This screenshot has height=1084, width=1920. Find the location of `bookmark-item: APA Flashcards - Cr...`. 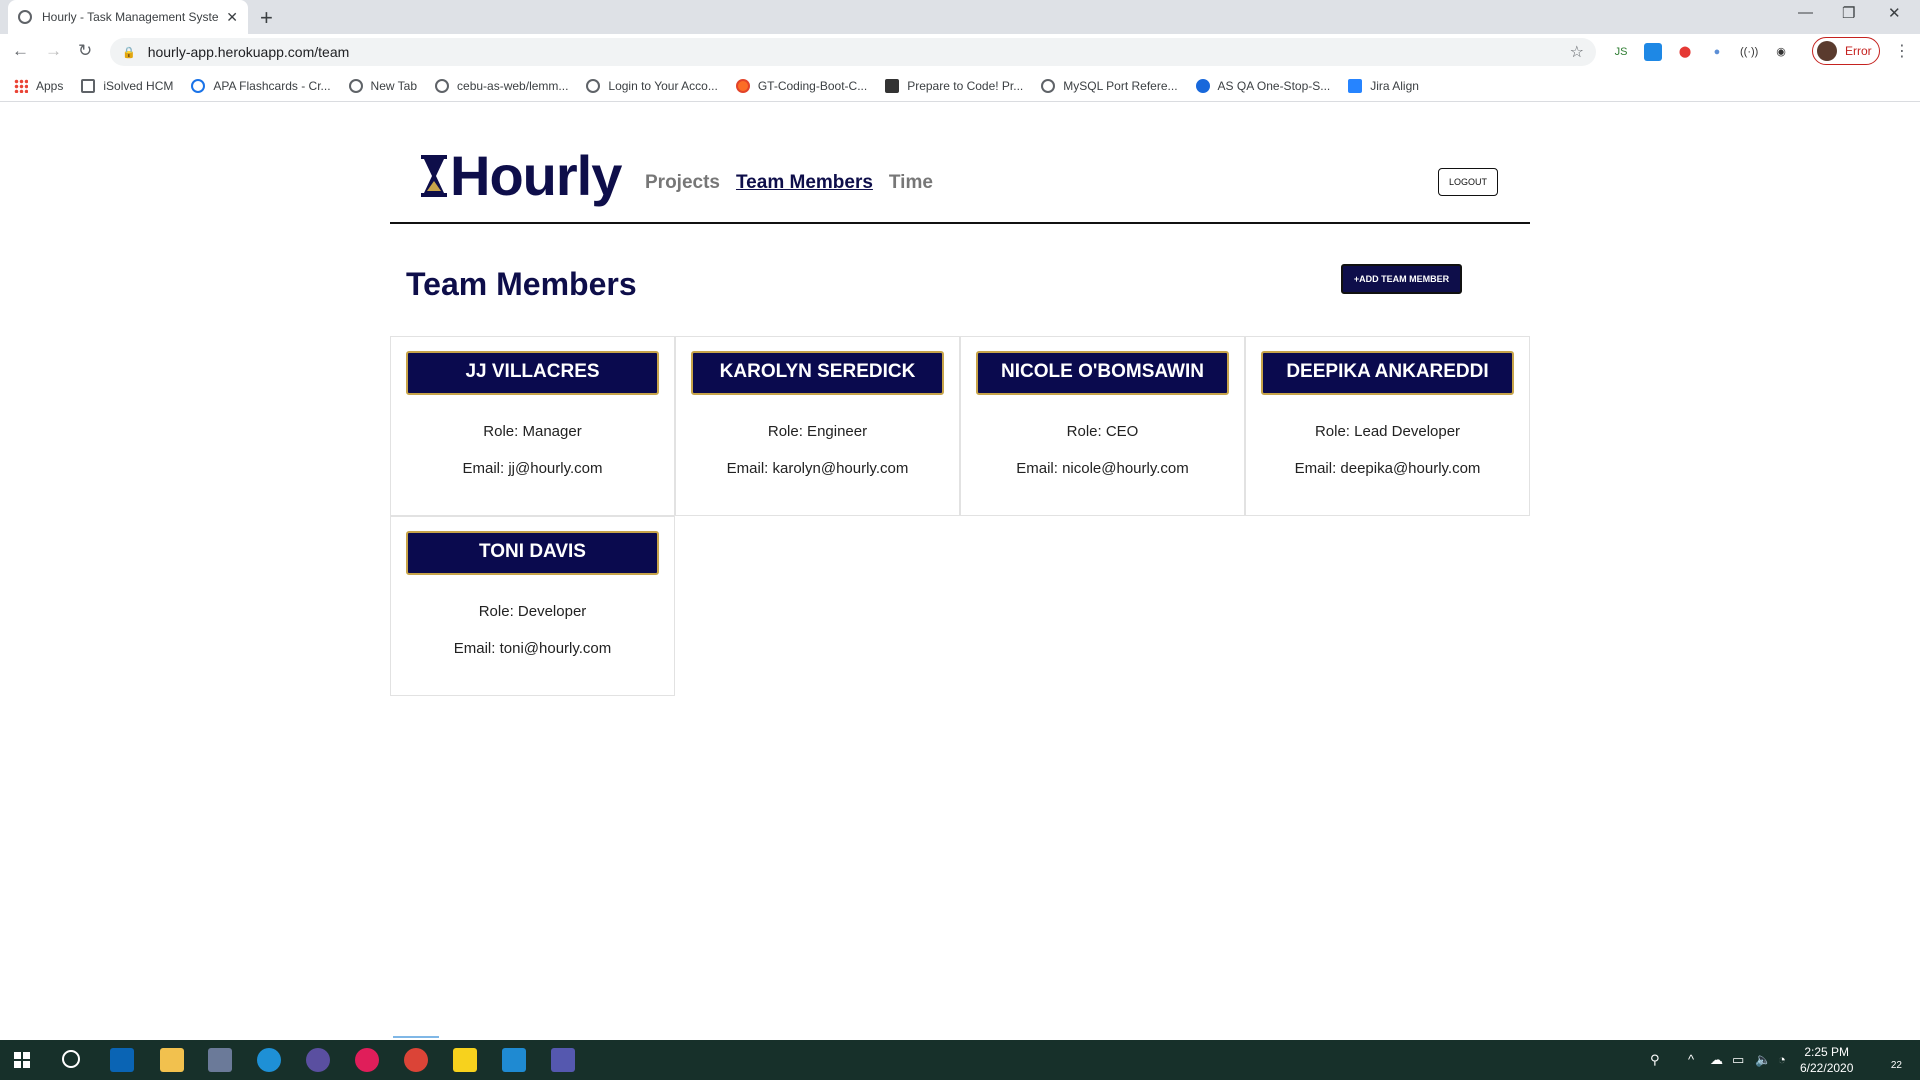

bookmark-item: APA Flashcards - Cr... is located at coordinates (261, 85).